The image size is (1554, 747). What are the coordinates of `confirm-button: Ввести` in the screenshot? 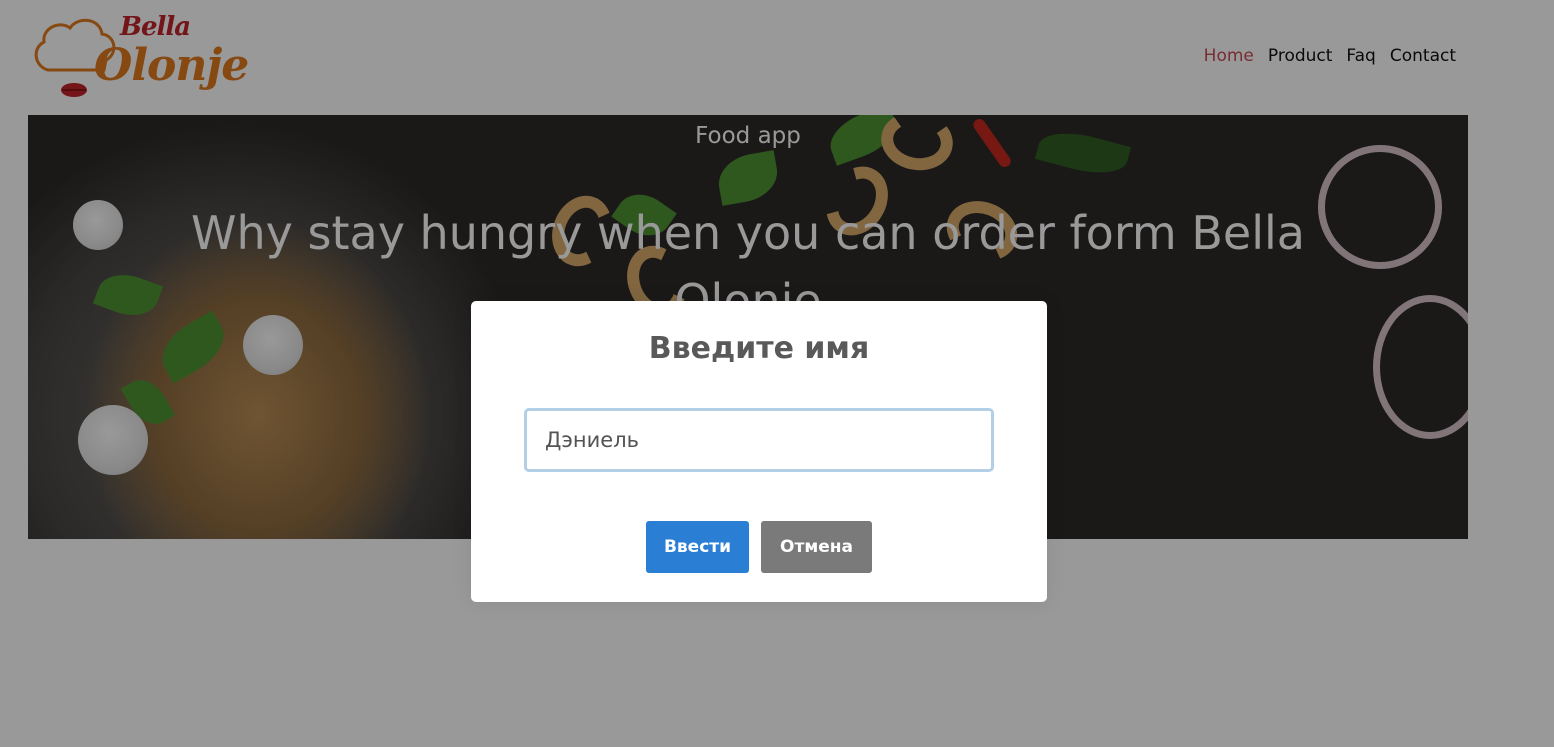 It's located at (697, 547).